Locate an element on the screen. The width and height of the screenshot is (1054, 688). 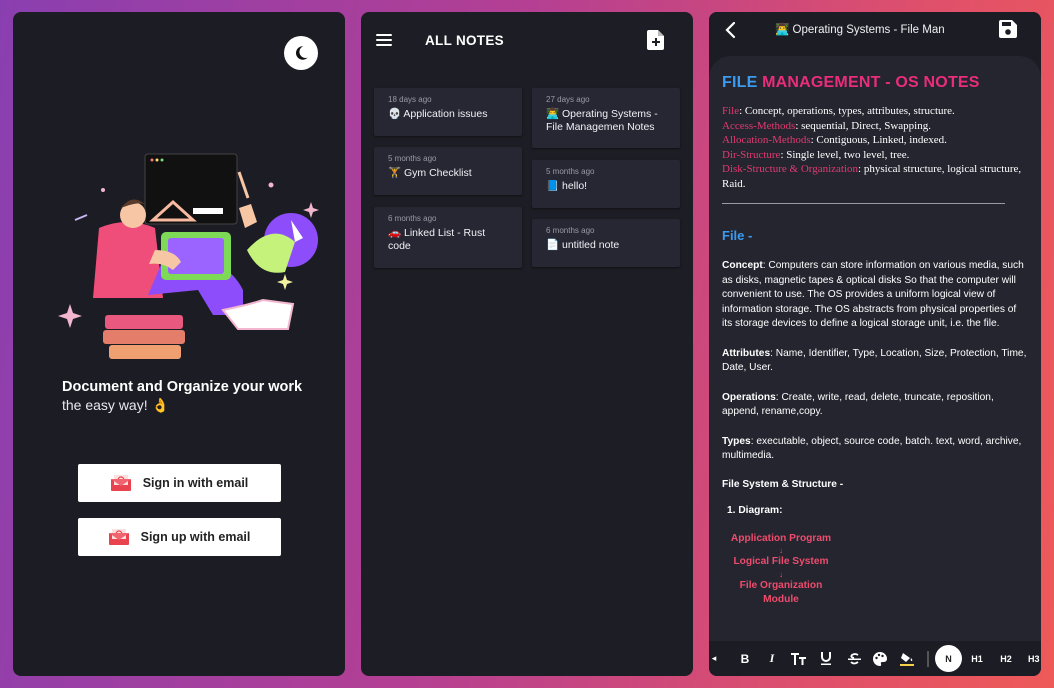
moon-icon is located at coordinates (301, 53).